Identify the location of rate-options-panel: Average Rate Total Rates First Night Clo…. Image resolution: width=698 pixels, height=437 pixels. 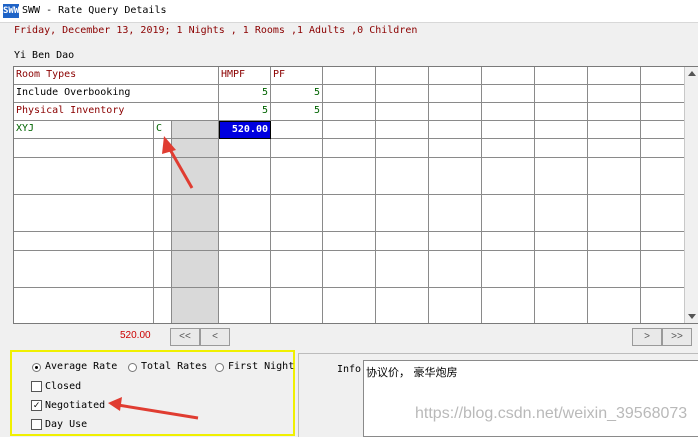
(152, 393).